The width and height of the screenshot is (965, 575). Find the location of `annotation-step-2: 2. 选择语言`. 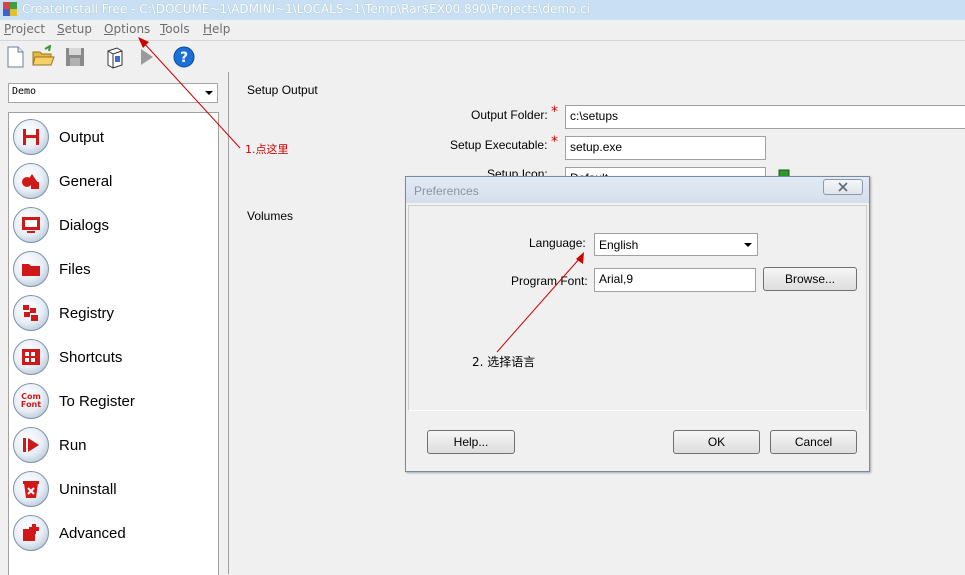

annotation-step-2: 2. 选择语言 is located at coordinates (504, 362).